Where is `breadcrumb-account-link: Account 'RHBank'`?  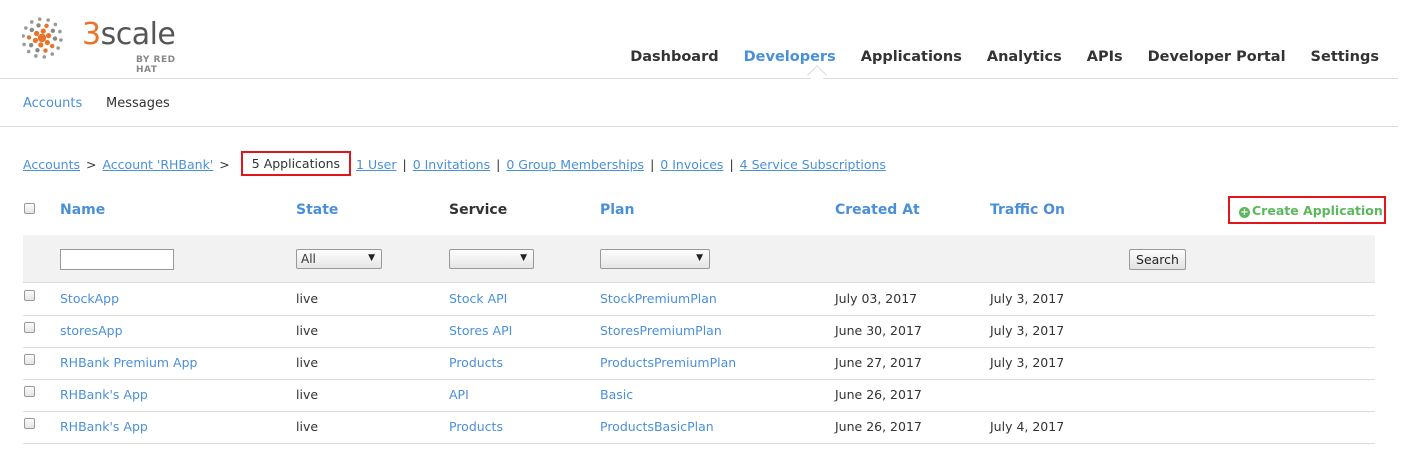 breadcrumb-account-link: Account 'RHBank' is located at coordinates (157, 164).